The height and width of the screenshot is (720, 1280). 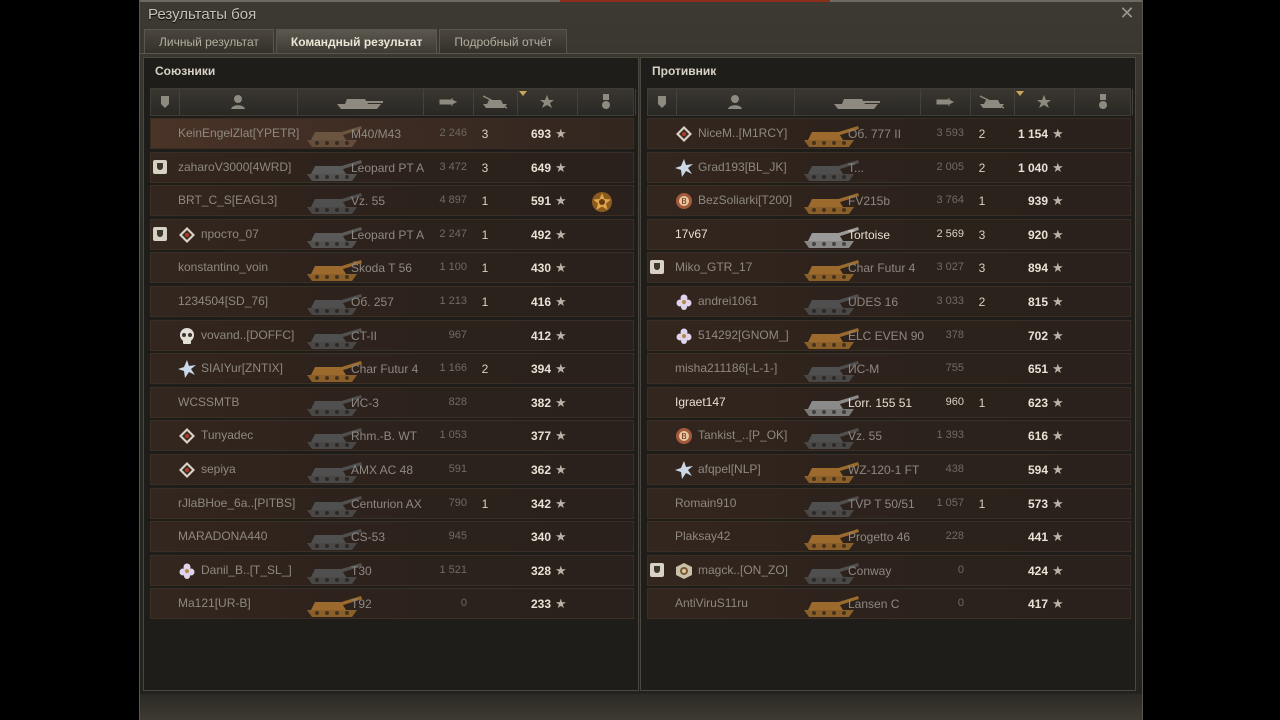 What do you see at coordinates (1037, 570) in the screenshot?
I see `xp-value: 424` at bounding box center [1037, 570].